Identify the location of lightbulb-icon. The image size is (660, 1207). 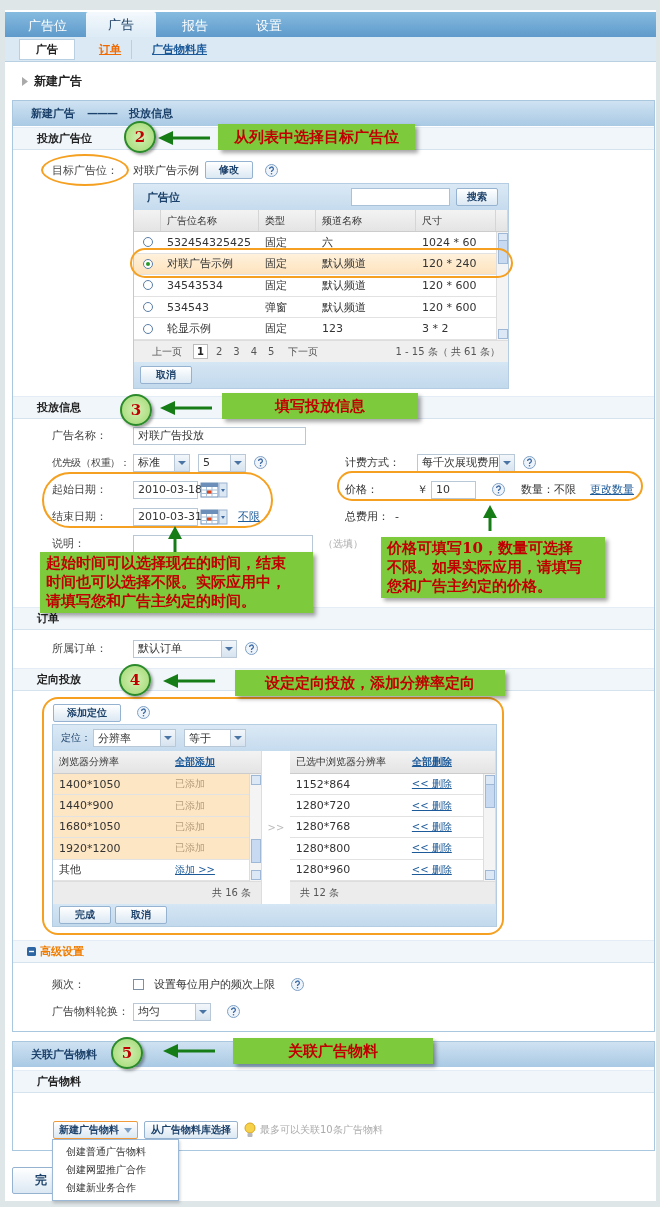
(250, 1130).